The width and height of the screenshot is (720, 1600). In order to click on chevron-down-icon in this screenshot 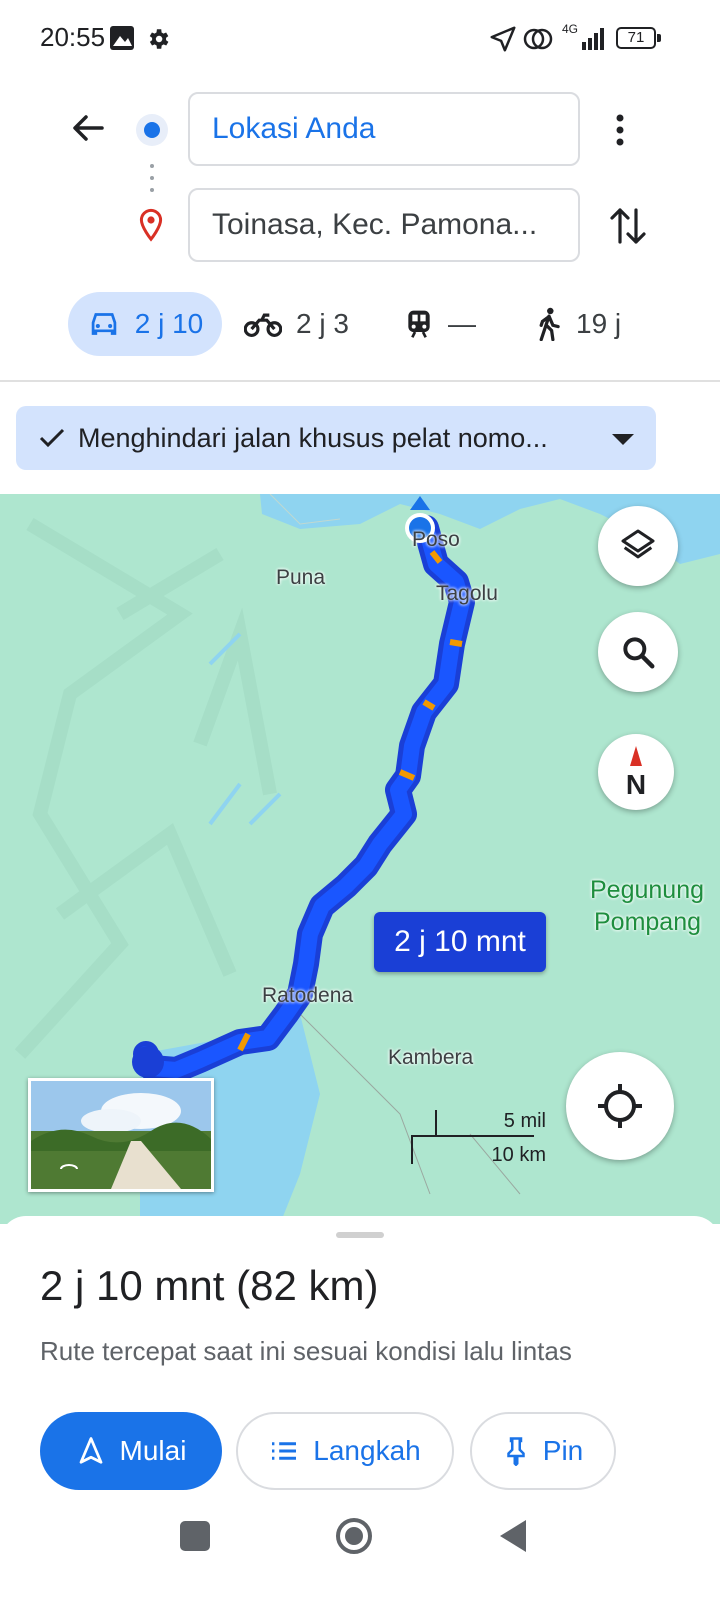, I will do `click(623, 439)`.